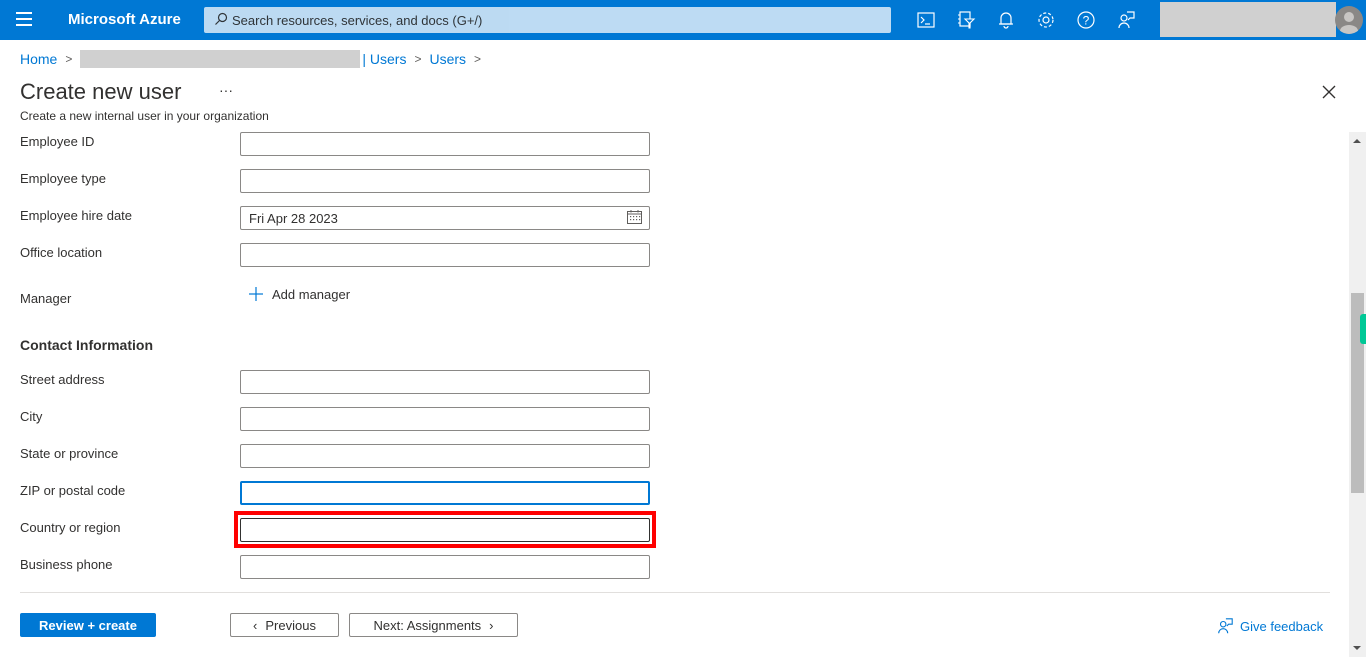  I want to click on settings-icon, so click(1046, 20).